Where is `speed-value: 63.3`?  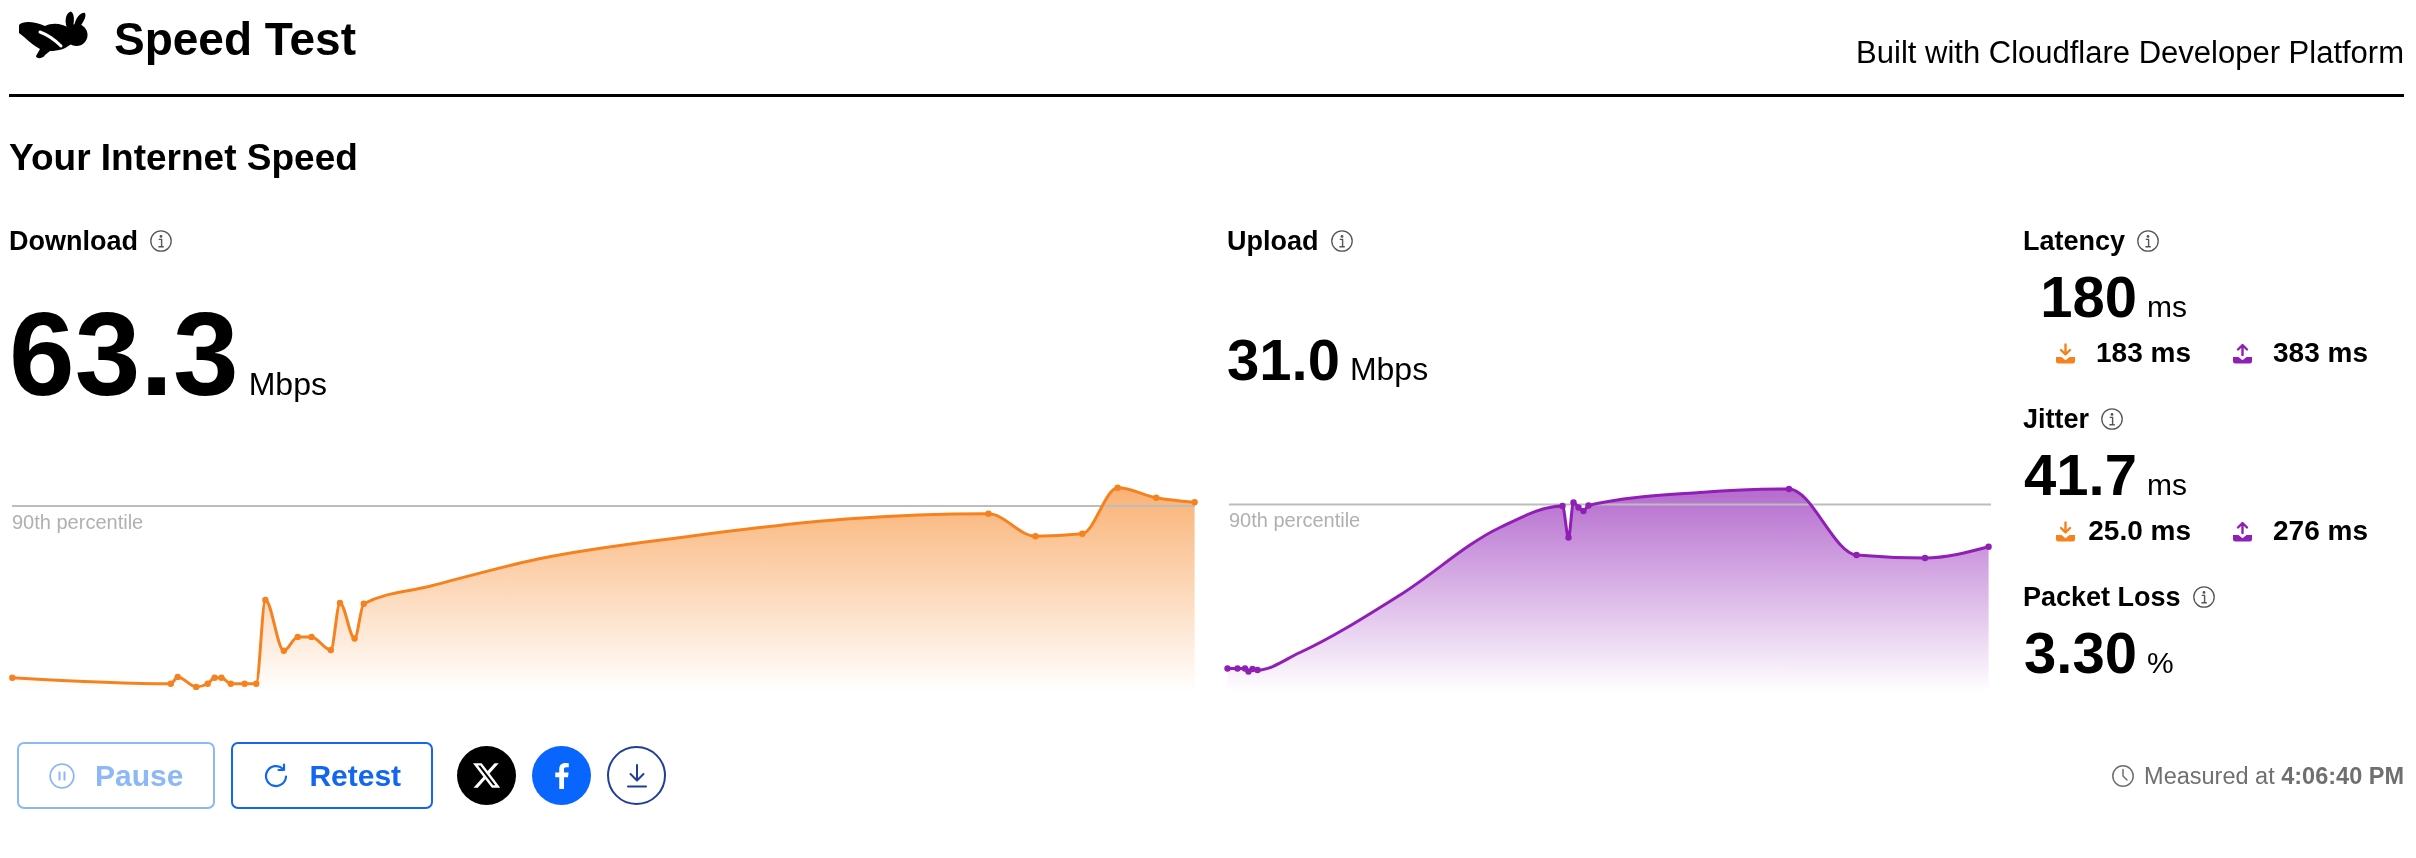
speed-value: 63.3 is located at coordinates (124, 354).